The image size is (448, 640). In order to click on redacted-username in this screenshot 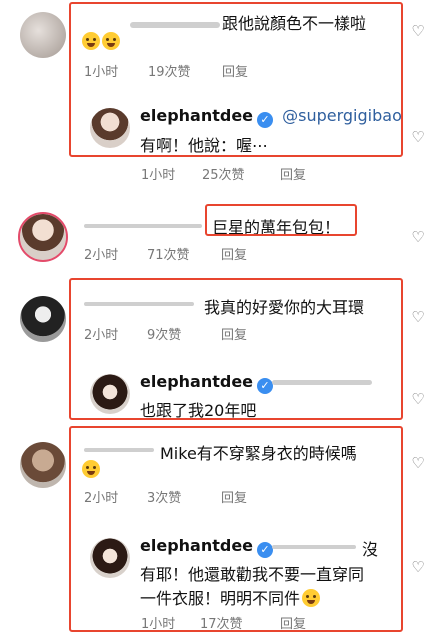, I will do `click(143, 226)`.